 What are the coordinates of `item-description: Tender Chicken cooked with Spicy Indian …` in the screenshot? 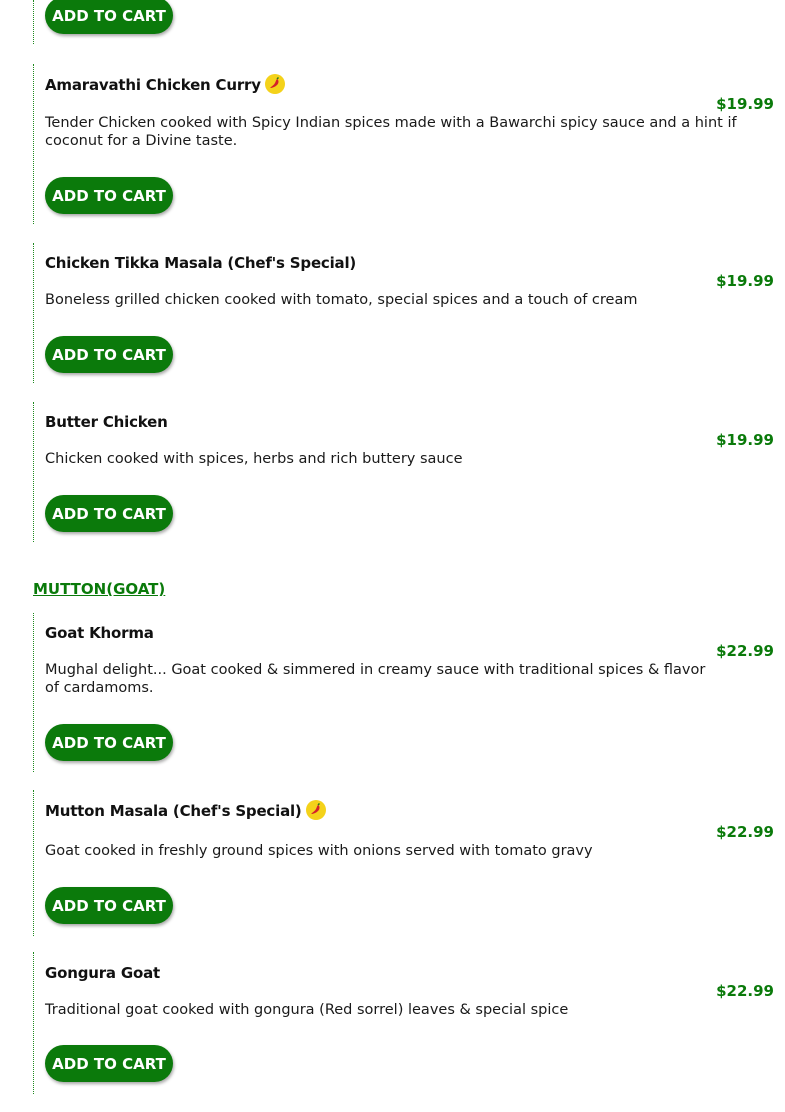 It's located at (391, 132).